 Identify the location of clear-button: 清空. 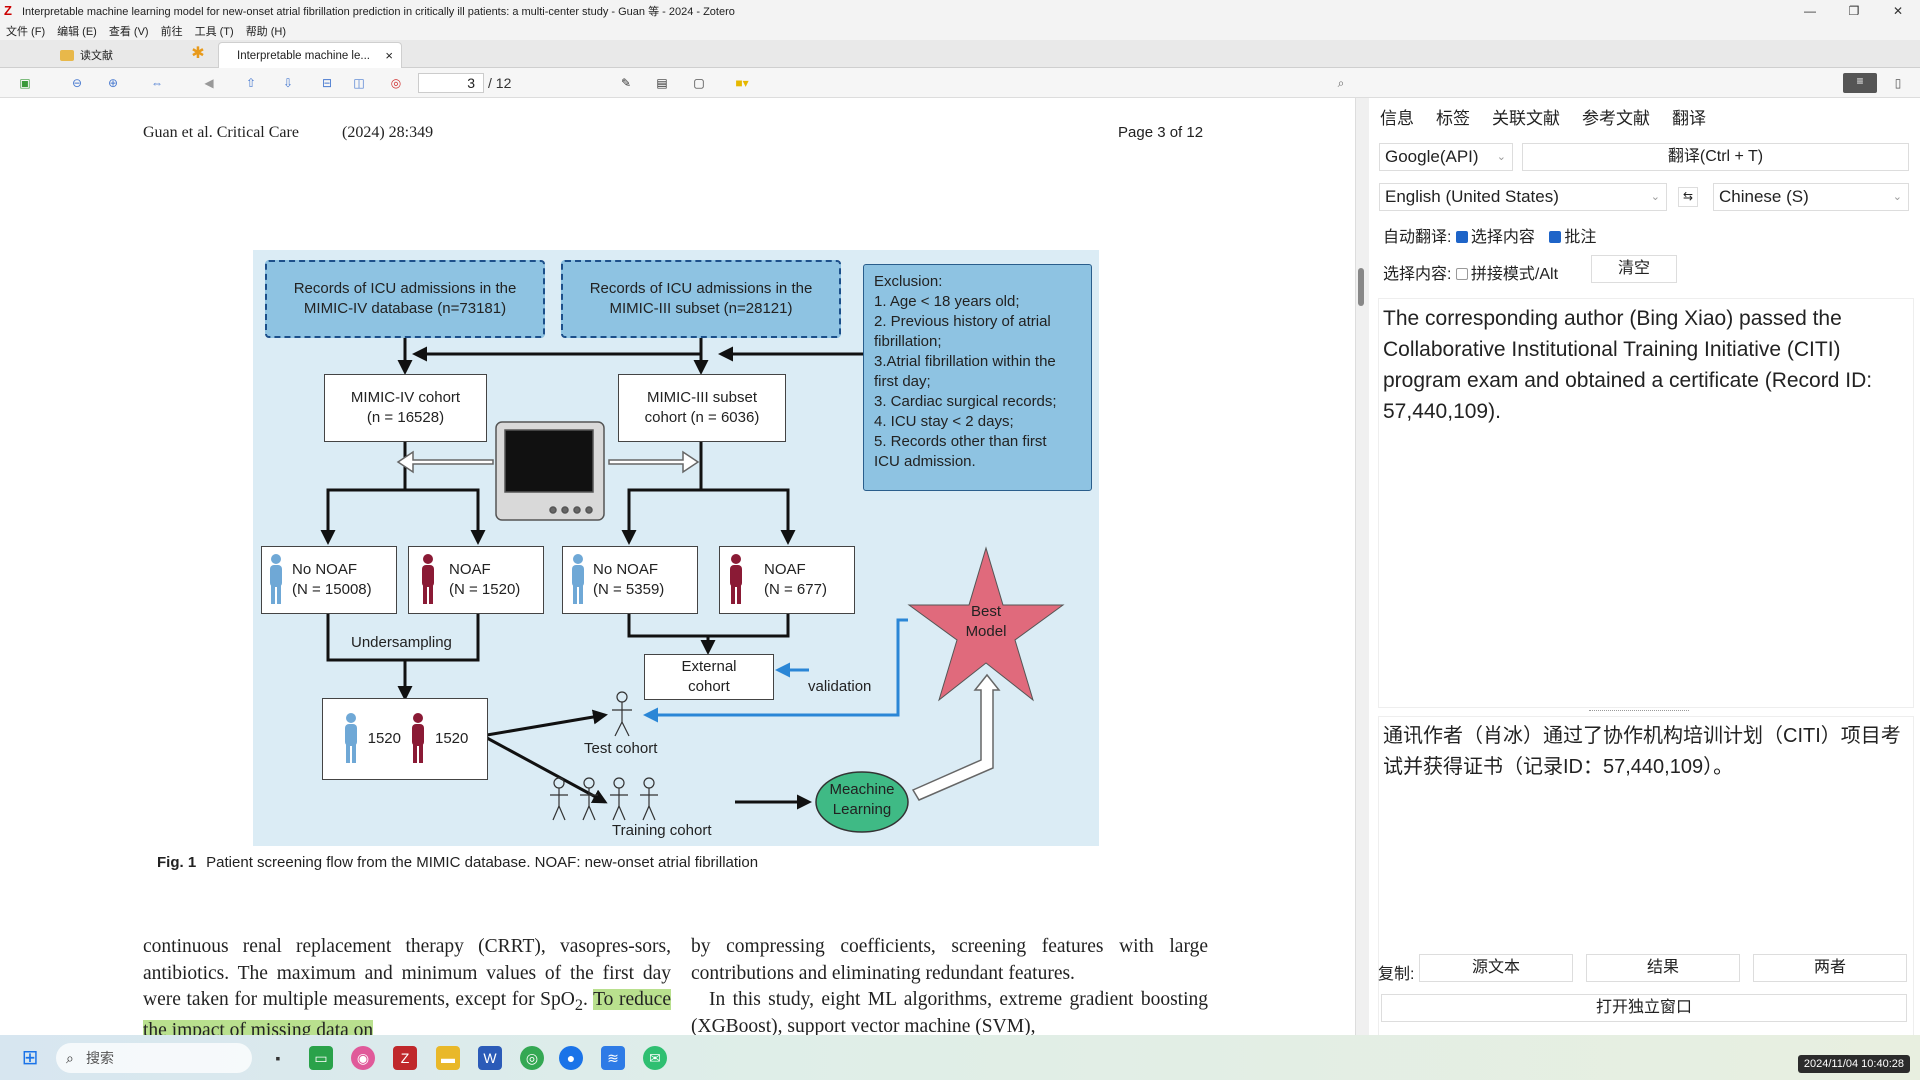
(1634, 269).